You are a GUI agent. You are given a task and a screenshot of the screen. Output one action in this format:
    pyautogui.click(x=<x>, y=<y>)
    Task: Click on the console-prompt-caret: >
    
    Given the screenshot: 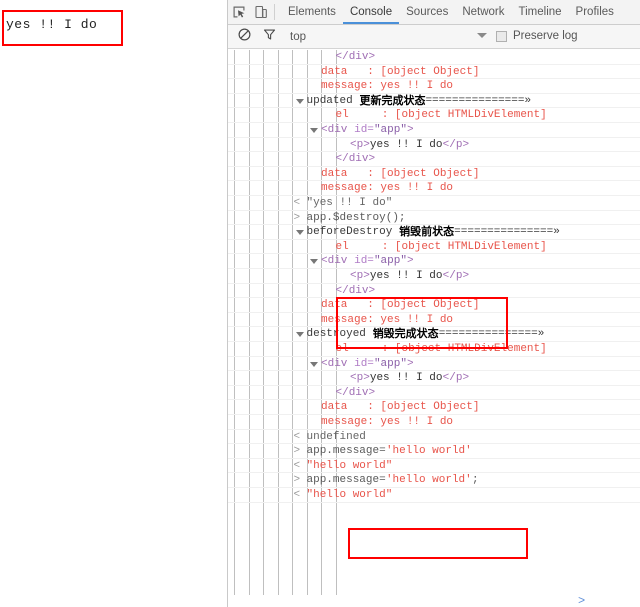 What is the action you would take?
    pyautogui.click(x=581, y=600)
    